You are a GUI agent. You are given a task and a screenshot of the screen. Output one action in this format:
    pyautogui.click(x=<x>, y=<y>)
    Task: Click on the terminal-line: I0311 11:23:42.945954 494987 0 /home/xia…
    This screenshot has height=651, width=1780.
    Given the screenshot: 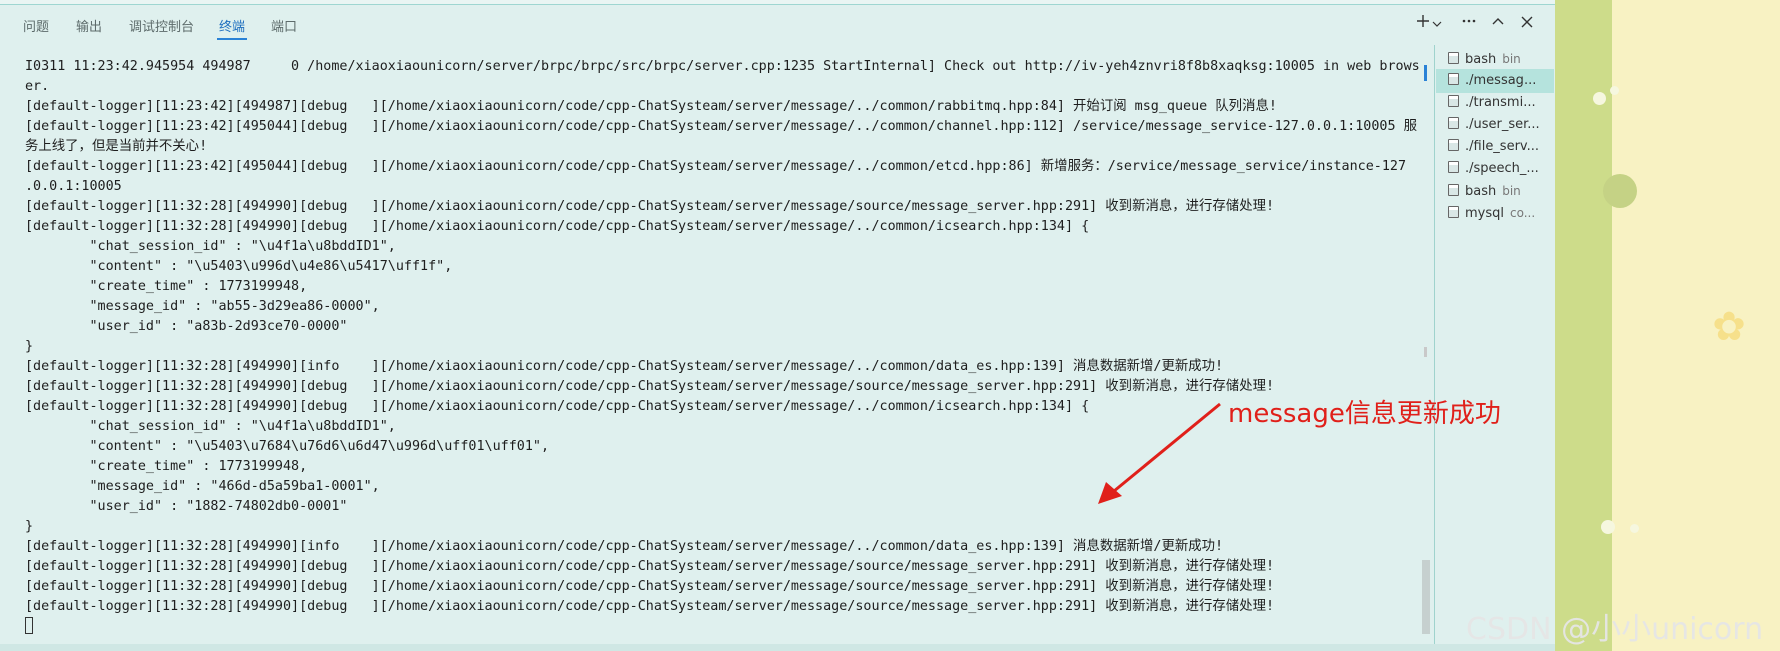 What is the action you would take?
    pyautogui.click(x=722, y=66)
    